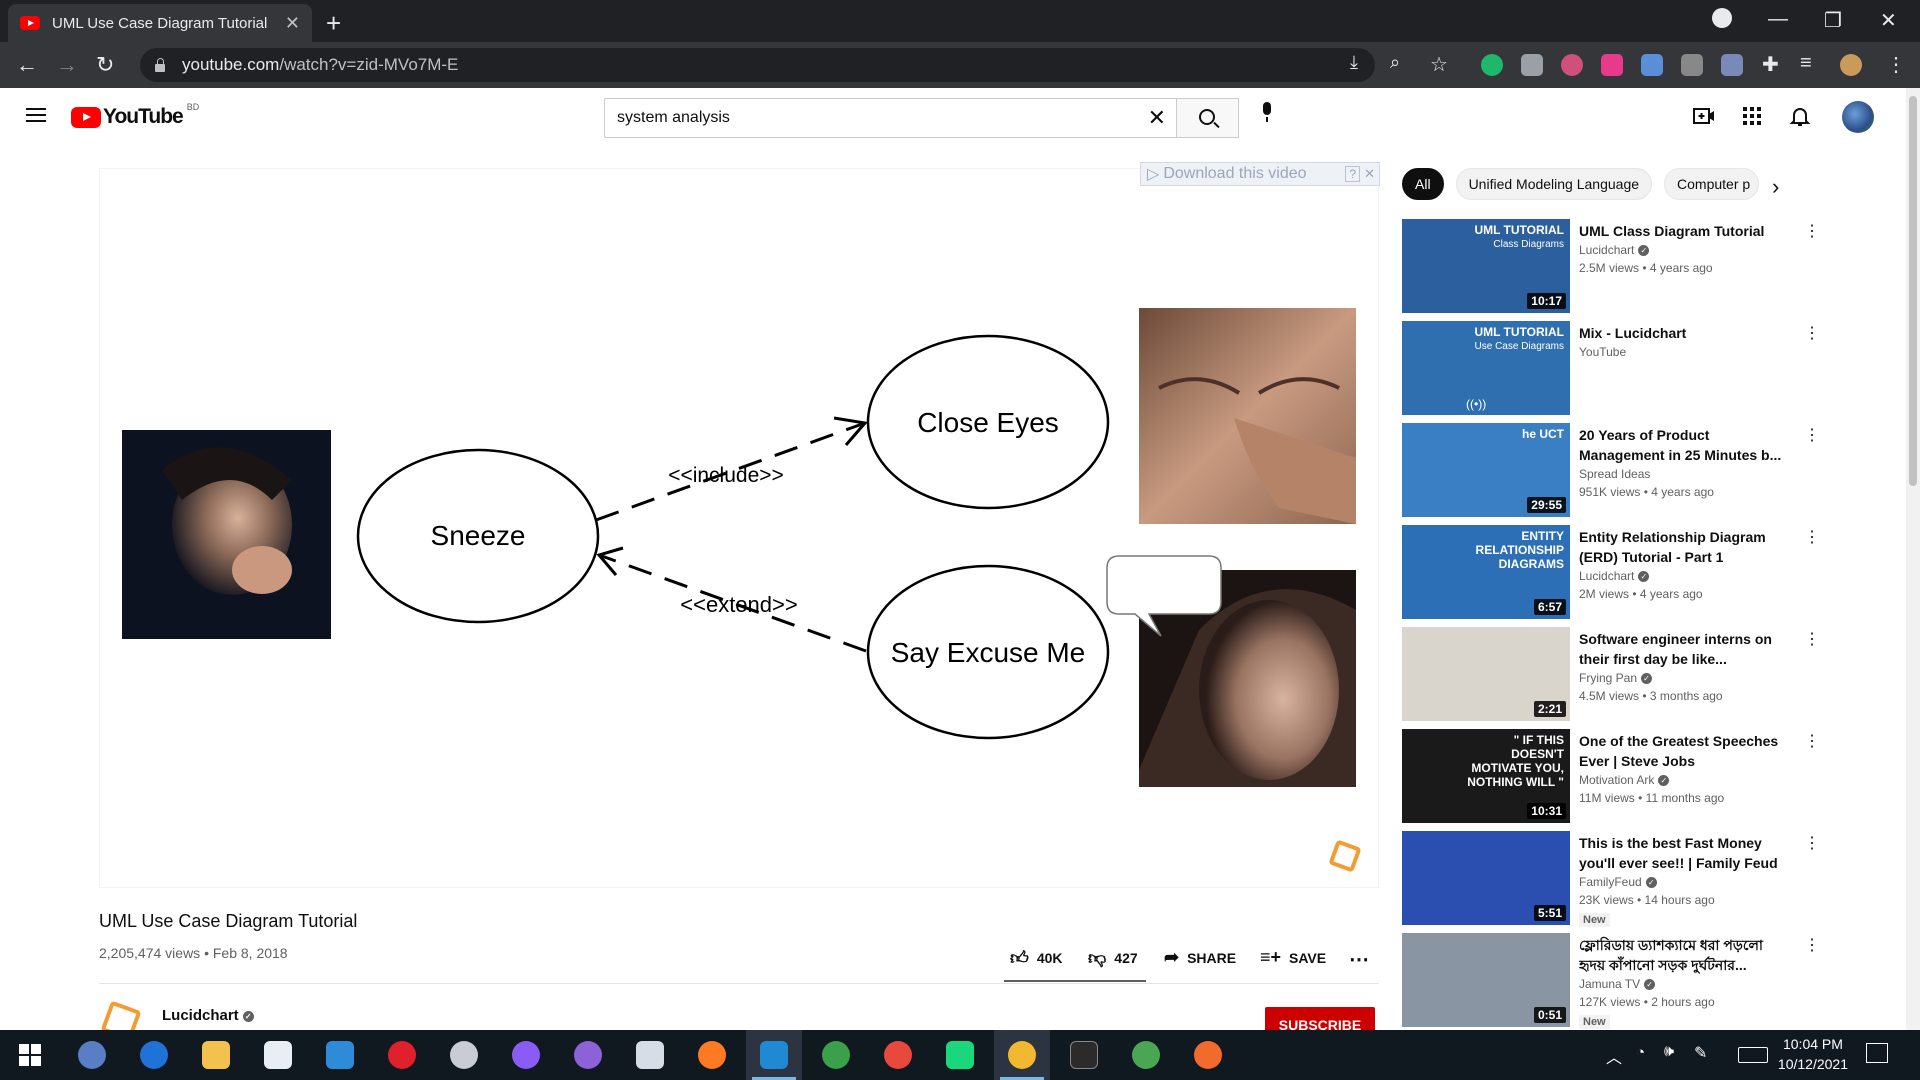 This screenshot has width=1920, height=1080. What do you see at coordinates (1616, 678) in the screenshot?
I see `recommendation-channel: Frying Pan ✓` at bounding box center [1616, 678].